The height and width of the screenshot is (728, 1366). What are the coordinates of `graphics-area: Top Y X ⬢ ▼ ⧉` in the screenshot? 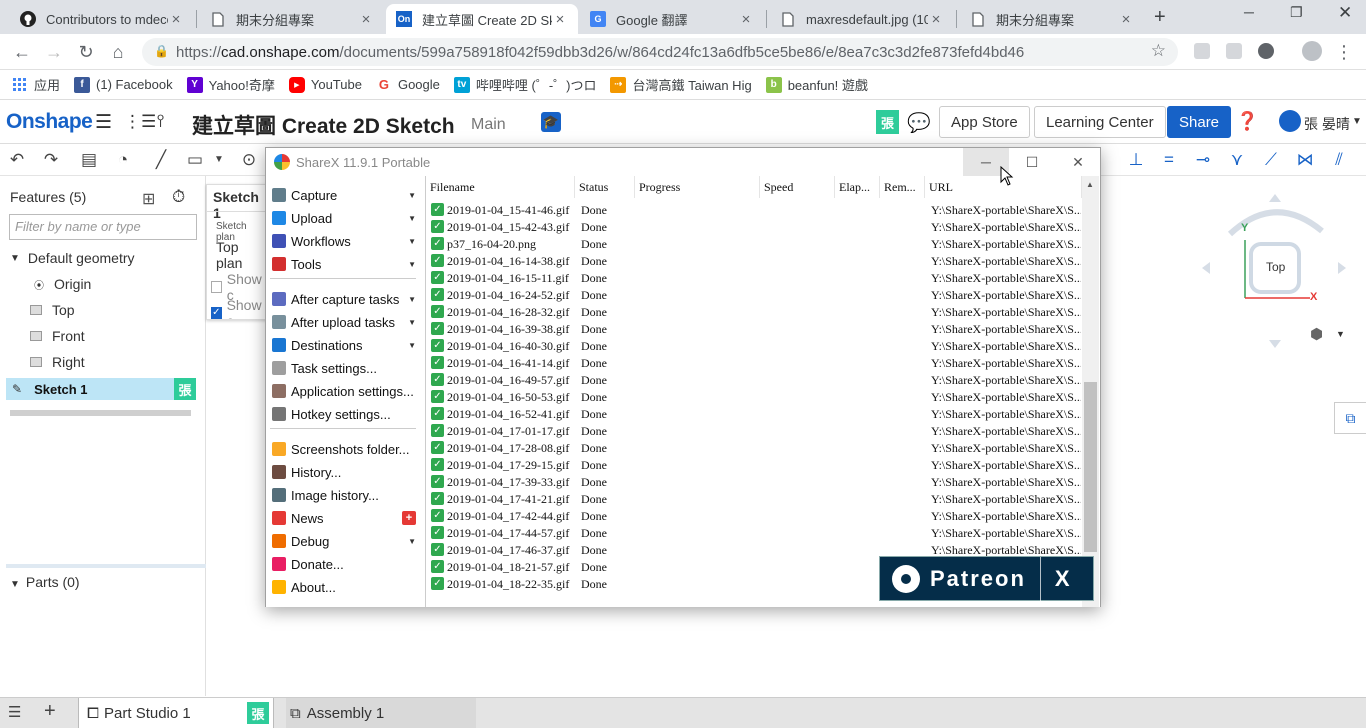 It's located at (1258, 341).